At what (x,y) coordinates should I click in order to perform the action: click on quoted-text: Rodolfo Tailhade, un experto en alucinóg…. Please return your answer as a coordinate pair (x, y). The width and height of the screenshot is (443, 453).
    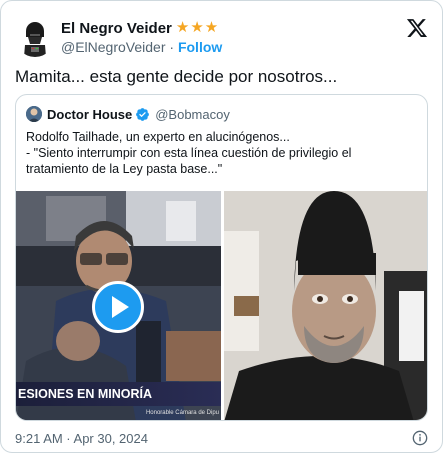
    Looking at the image, I should click on (221, 153).